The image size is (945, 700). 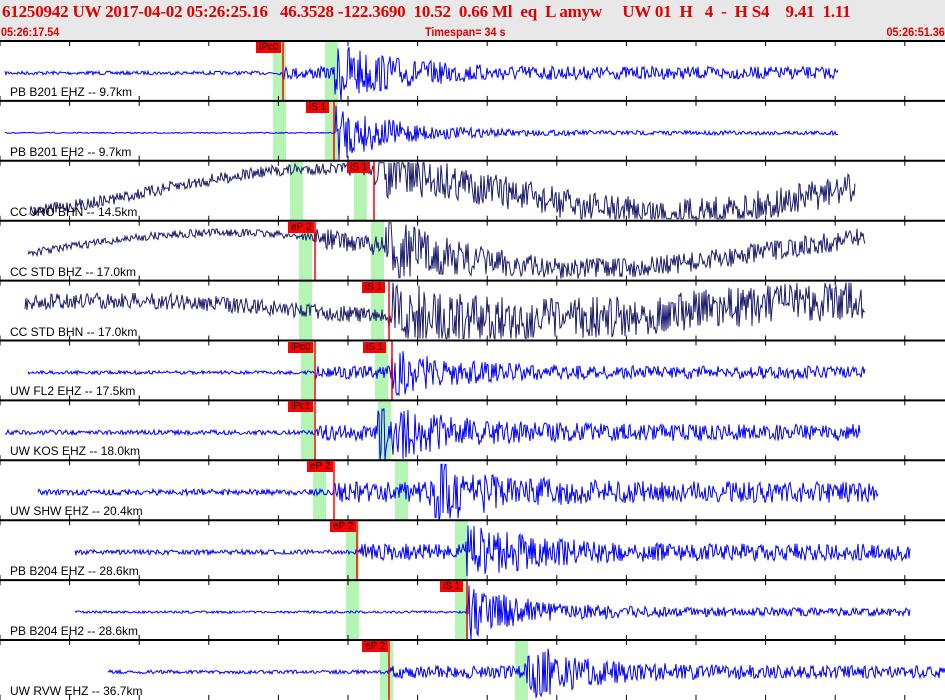 What do you see at coordinates (71, 91) in the screenshot?
I see `channel-label: PB B201 EHZ -- 9.7km` at bounding box center [71, 91].